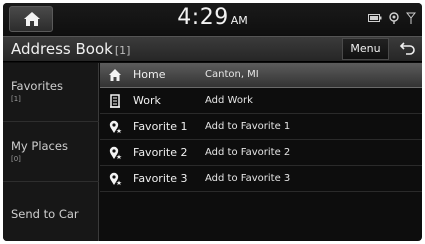  What do you see at coordinates (160, 126) in the screenshot?
I see `list-item-name: Favorite 1` at bounding box center [160, 126].